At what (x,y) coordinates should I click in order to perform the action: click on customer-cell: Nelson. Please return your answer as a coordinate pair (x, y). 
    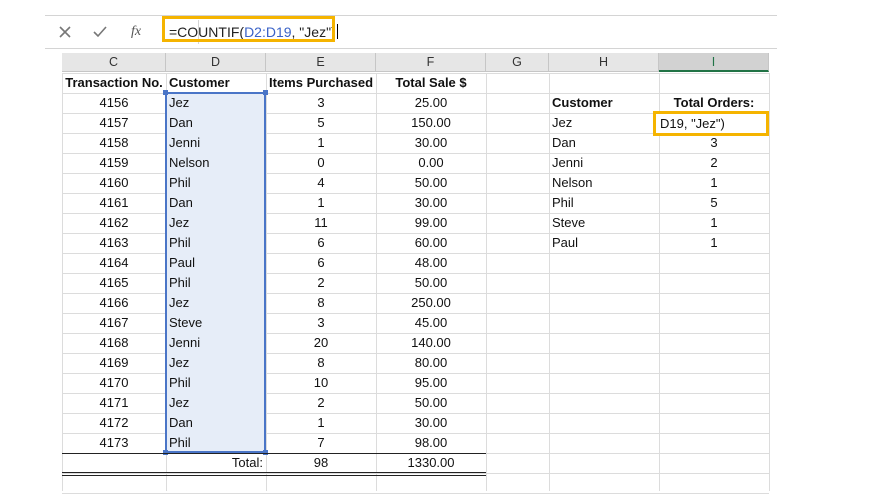
    Looking at the image, I should click on (216, 163).